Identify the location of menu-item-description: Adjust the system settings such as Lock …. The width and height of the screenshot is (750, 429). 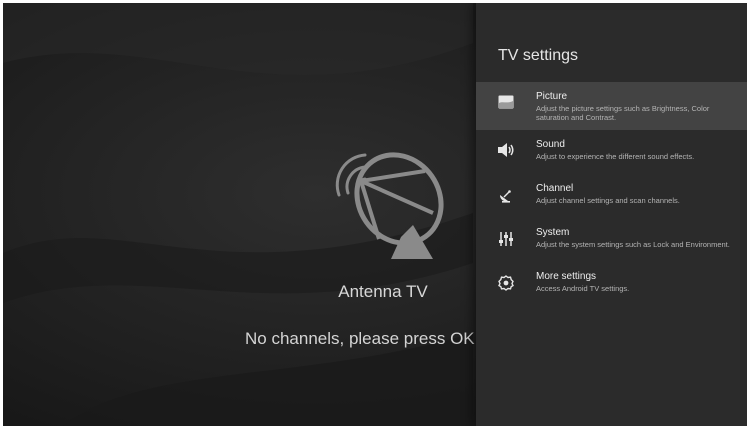
(633, 244).